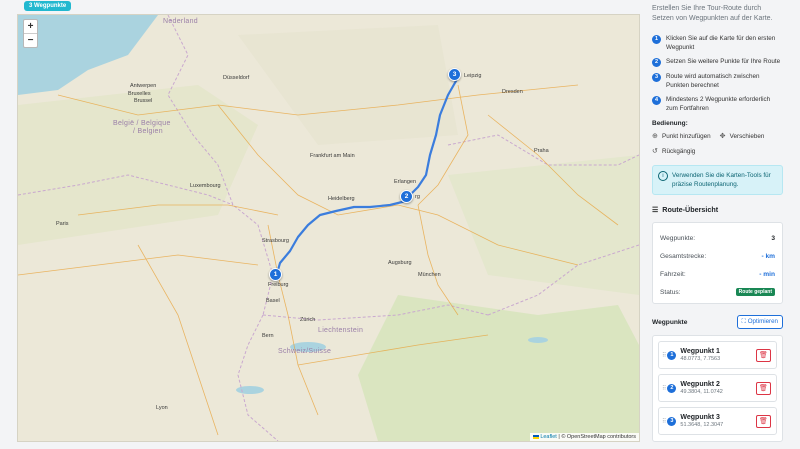  What do you see at coordinates (670, 322) in the screenshot?
I see `waypoints-title: Wegpunkte` at bounding box center [670, 322].